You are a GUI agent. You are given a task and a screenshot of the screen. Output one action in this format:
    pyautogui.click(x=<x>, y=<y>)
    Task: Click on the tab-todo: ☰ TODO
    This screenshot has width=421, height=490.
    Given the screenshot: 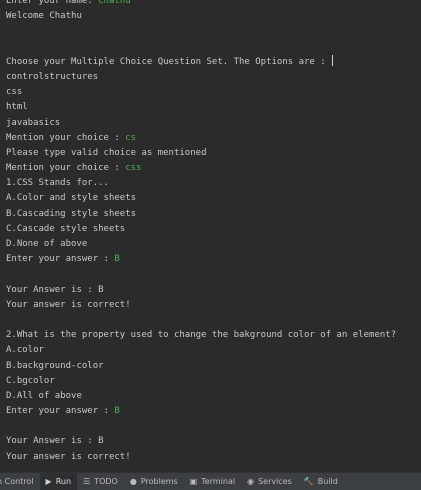 What is the action you would take?
    pyautogui.click(x=100, y=481)
    